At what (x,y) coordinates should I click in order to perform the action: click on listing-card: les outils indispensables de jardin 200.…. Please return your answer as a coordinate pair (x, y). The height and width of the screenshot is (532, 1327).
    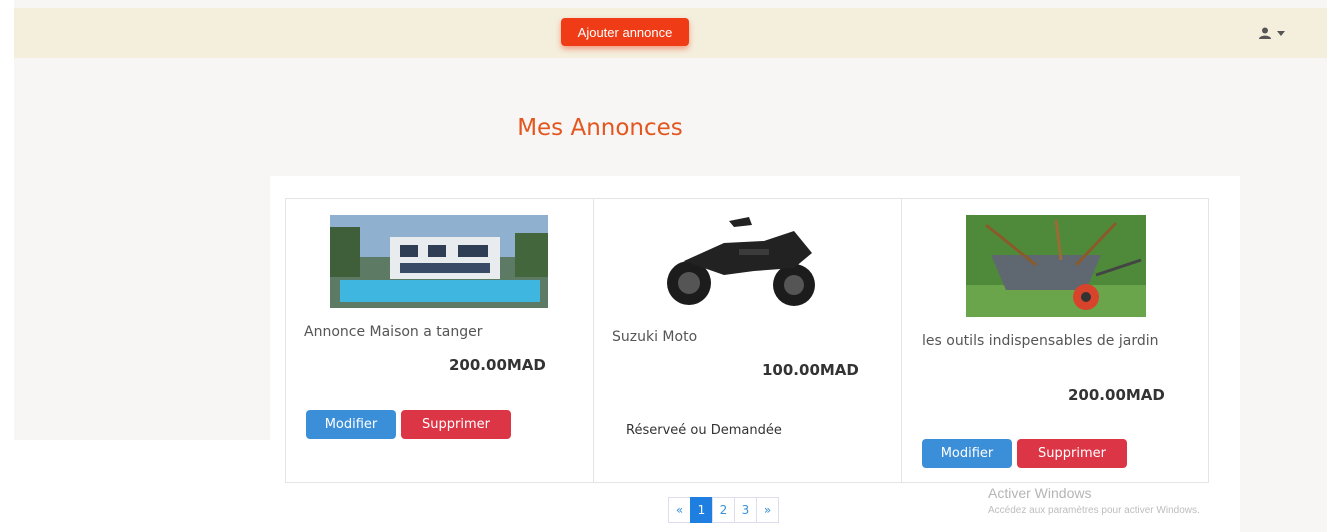
    Looking at the image, I should click on (1055, 340).